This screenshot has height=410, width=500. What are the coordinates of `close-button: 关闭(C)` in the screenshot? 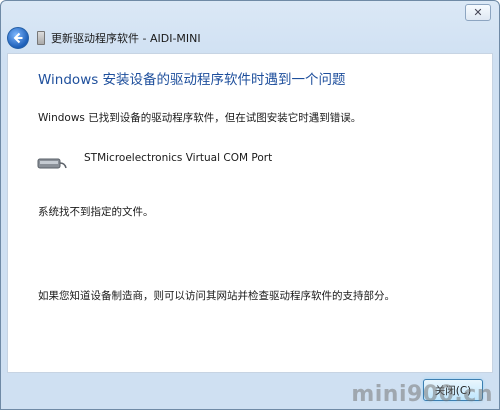 It's located at (453, 390).